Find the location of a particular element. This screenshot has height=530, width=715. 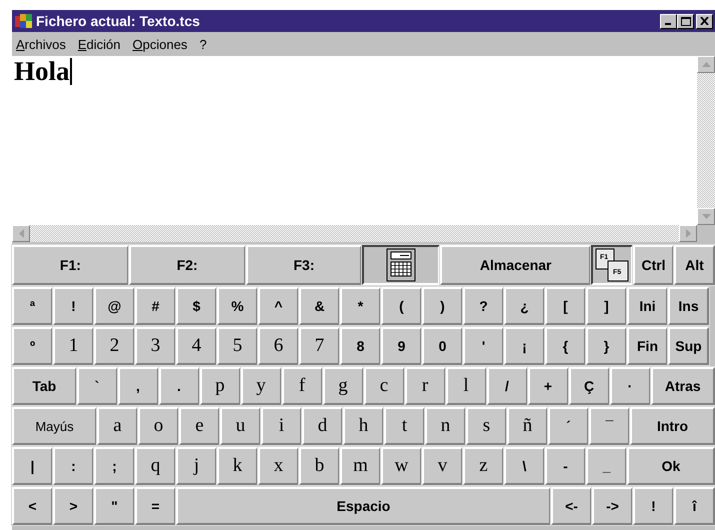

keyboard-key: F3: is located at coordinates (304, 265).